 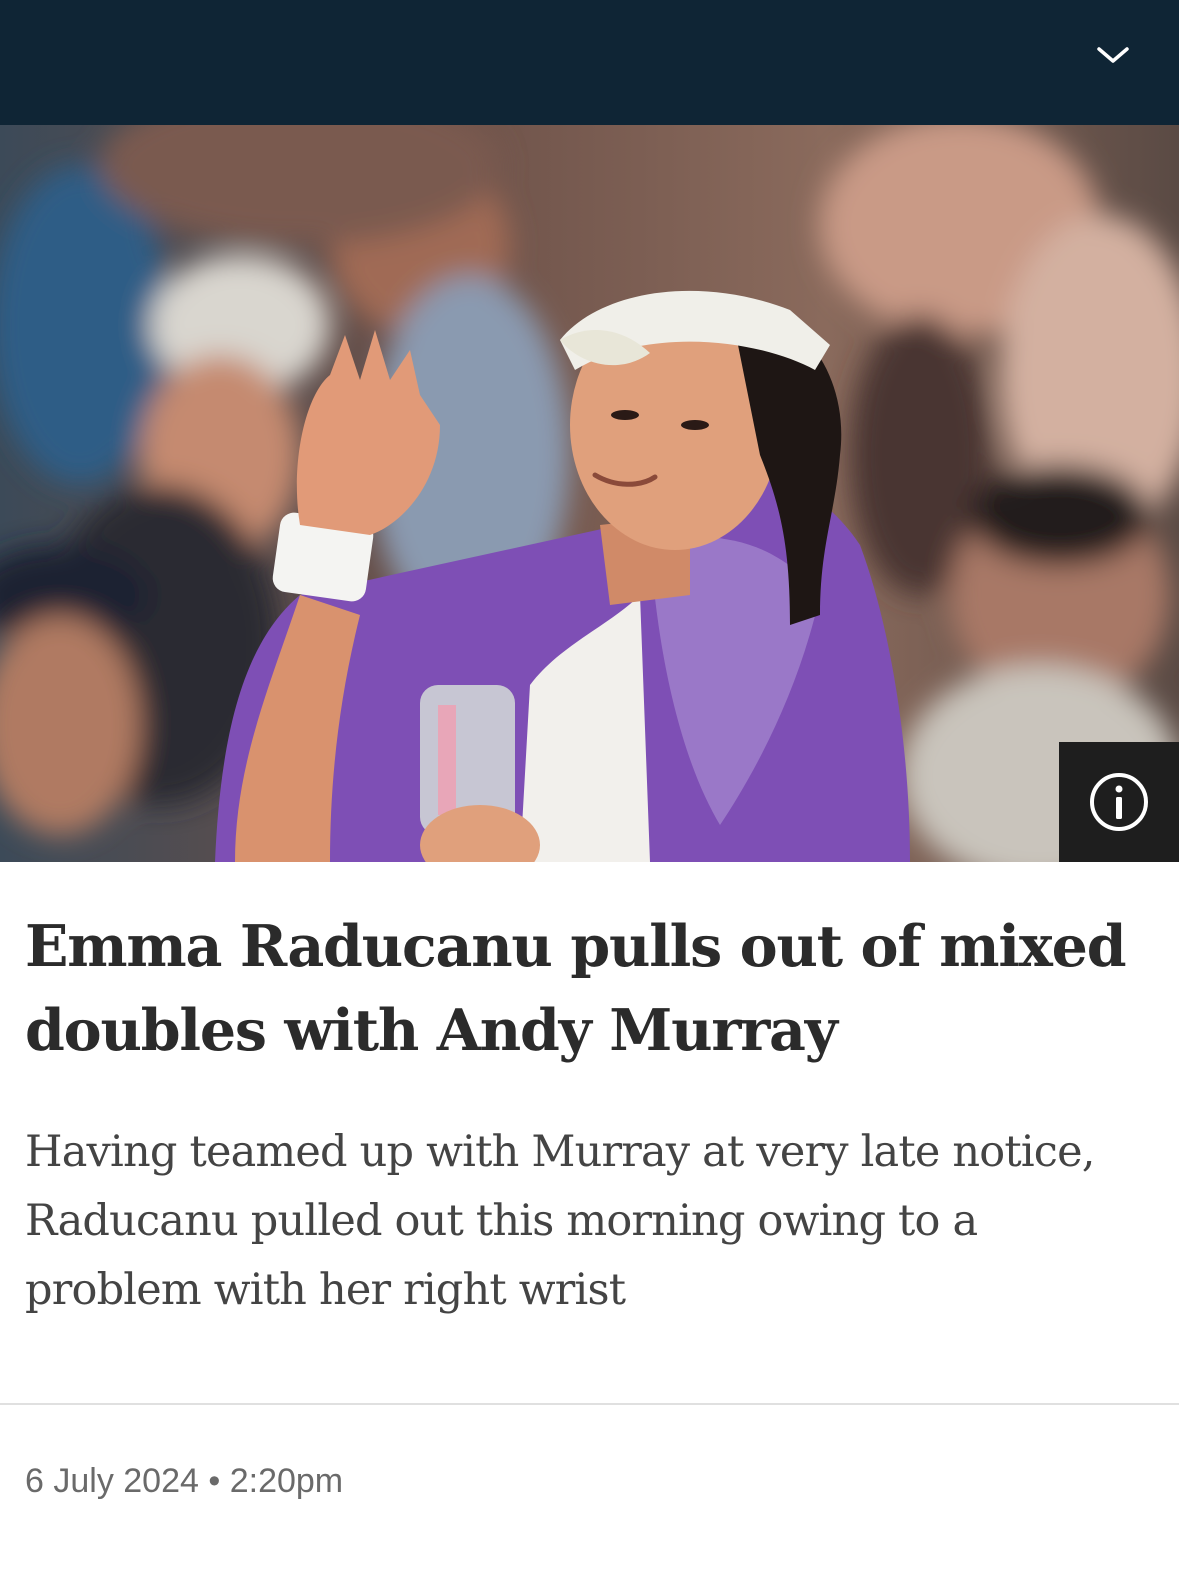 I want to click on article-dateline: 6 July 2024 • 2:20pm, so click(x=184, y=1481).